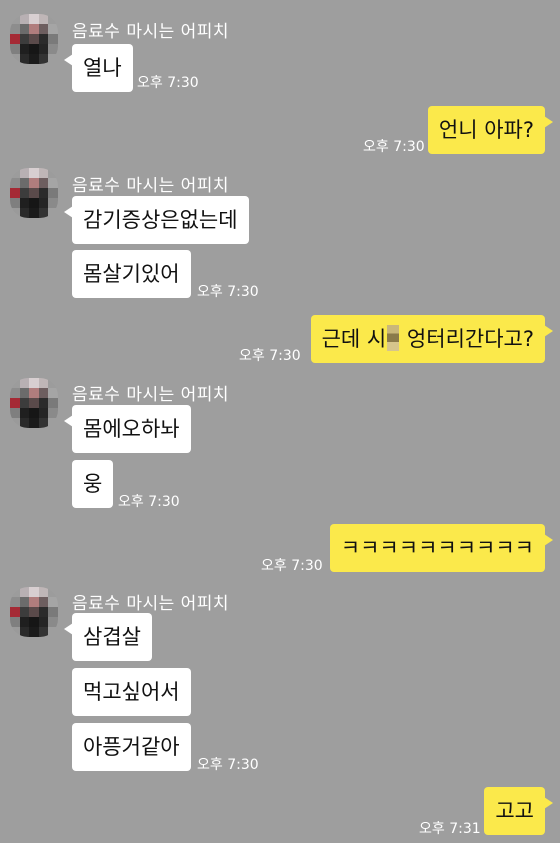 The height and width of the screenshot is (843, 560). What do you see at coordinates (131, 692) in the screenshot?
I see `message-bubble: 먹고싶어서` at bounding box center [131, 692].